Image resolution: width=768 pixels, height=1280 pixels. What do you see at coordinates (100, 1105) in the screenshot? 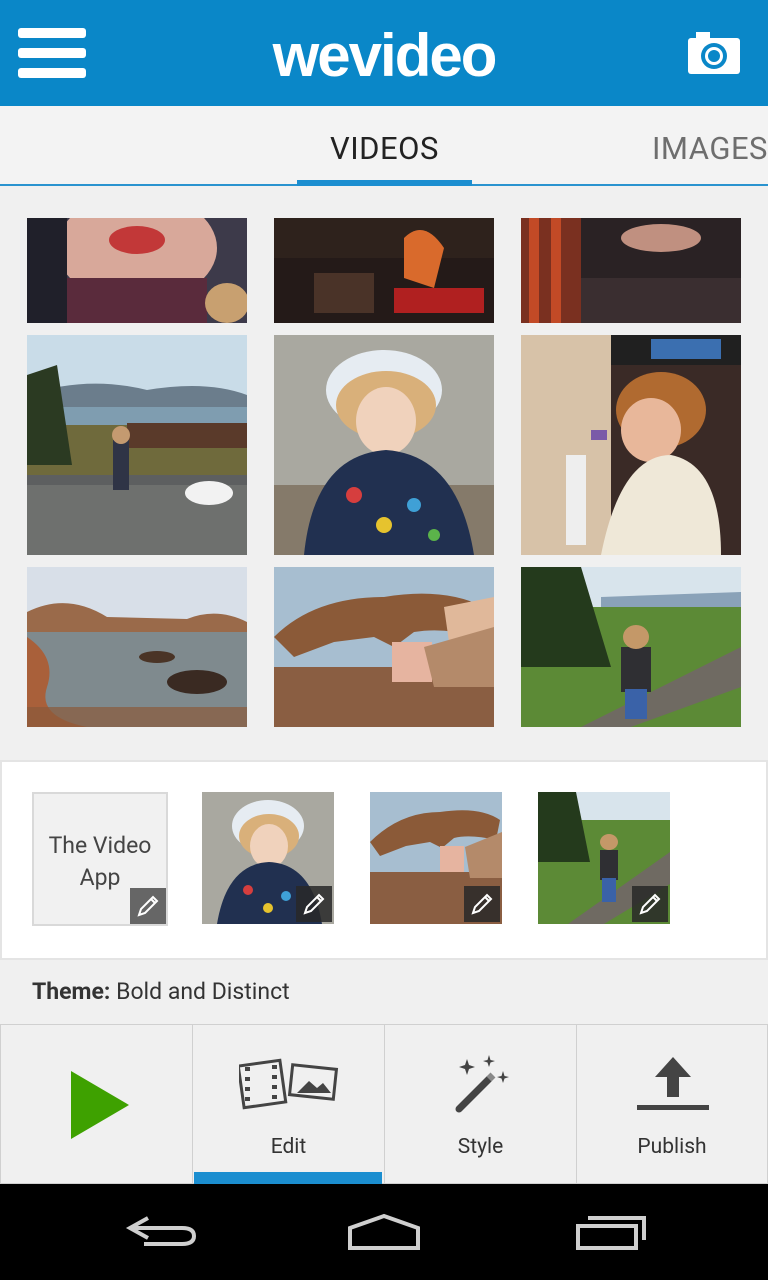
I see `play-icon` at bounding box center [100, 1105].